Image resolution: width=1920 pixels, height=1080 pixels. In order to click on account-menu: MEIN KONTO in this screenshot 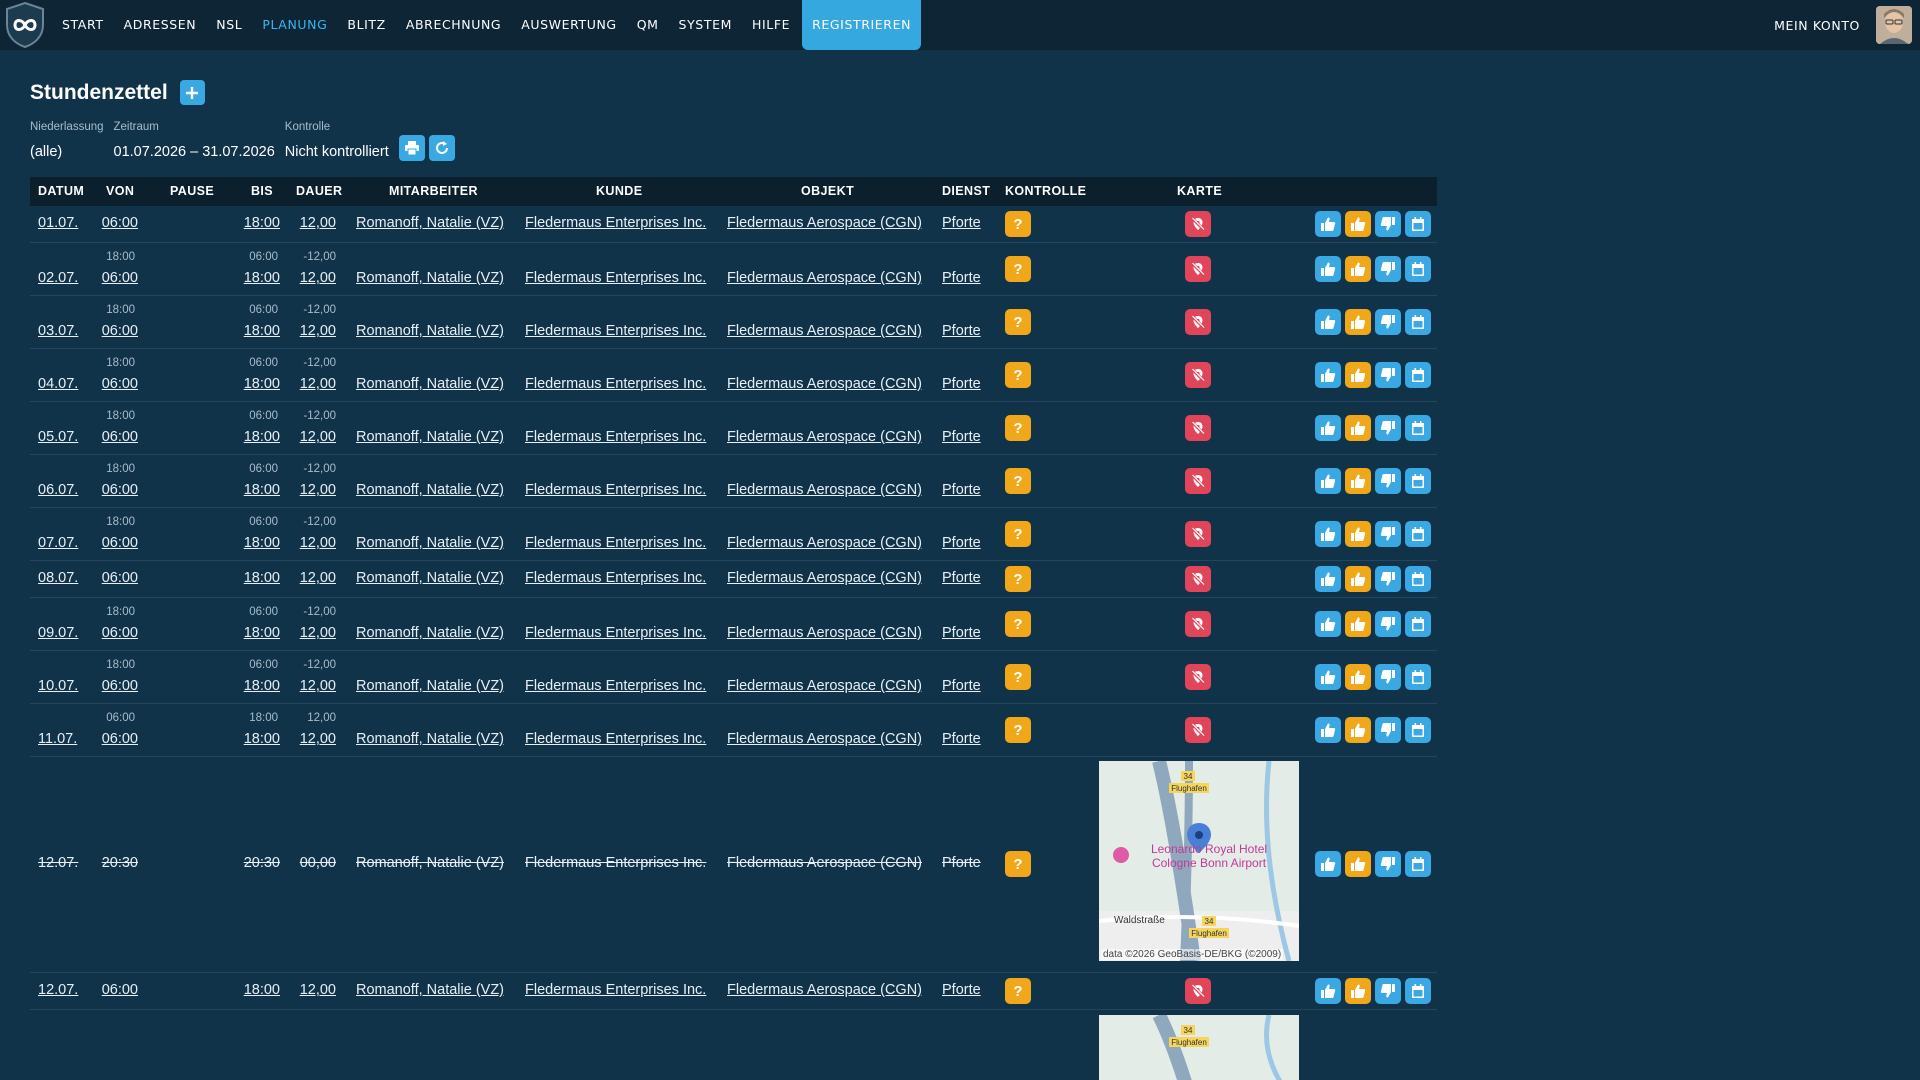, I will do `click(1817, 25)`.